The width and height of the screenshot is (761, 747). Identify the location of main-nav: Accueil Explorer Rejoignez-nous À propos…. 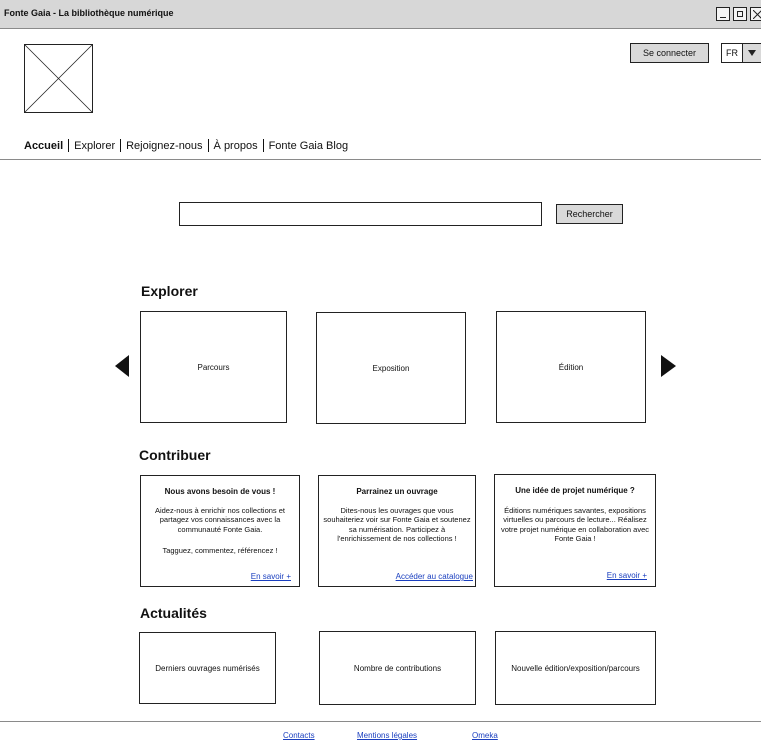
(186, 145).